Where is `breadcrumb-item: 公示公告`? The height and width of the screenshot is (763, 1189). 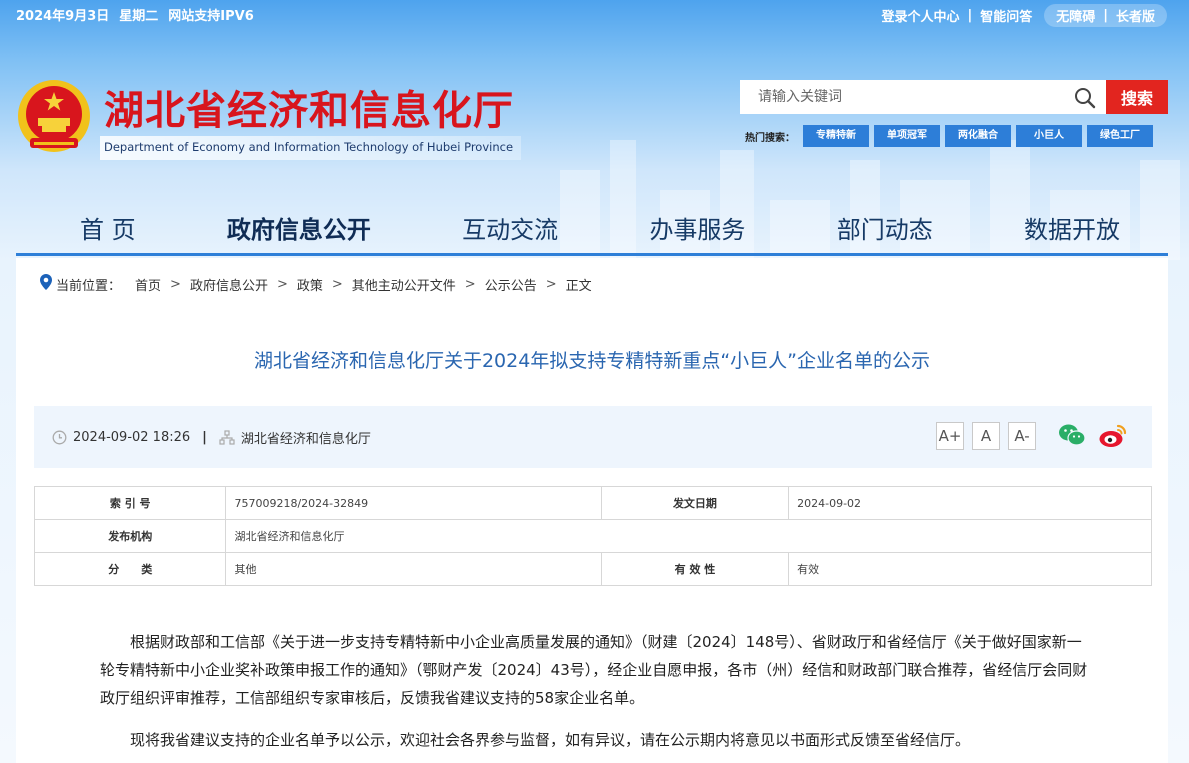 breadcrumb-item: 公示公告 is located at coordinates (511, 284).